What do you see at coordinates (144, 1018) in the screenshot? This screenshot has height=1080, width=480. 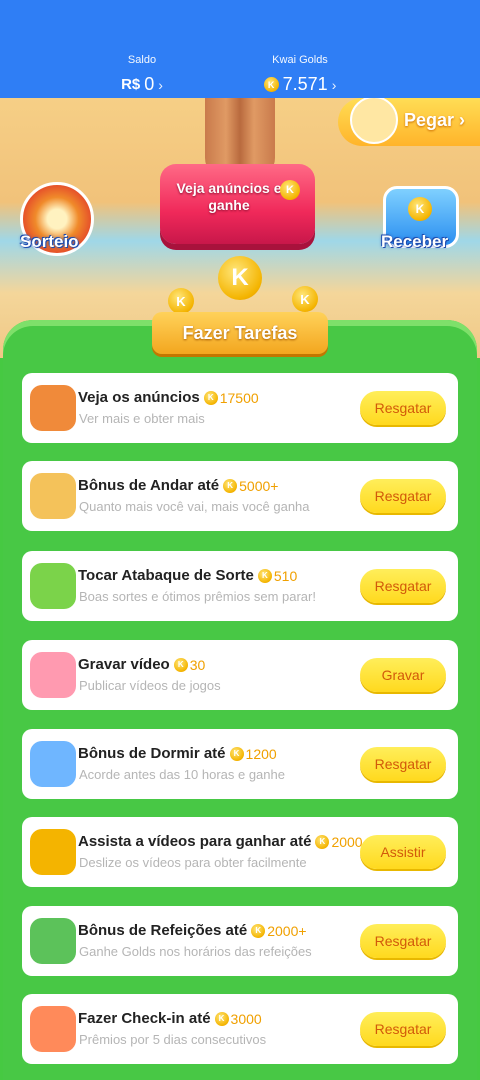 I see `task-title: Fazer Check-in até` at bounding box center [144, 1018].